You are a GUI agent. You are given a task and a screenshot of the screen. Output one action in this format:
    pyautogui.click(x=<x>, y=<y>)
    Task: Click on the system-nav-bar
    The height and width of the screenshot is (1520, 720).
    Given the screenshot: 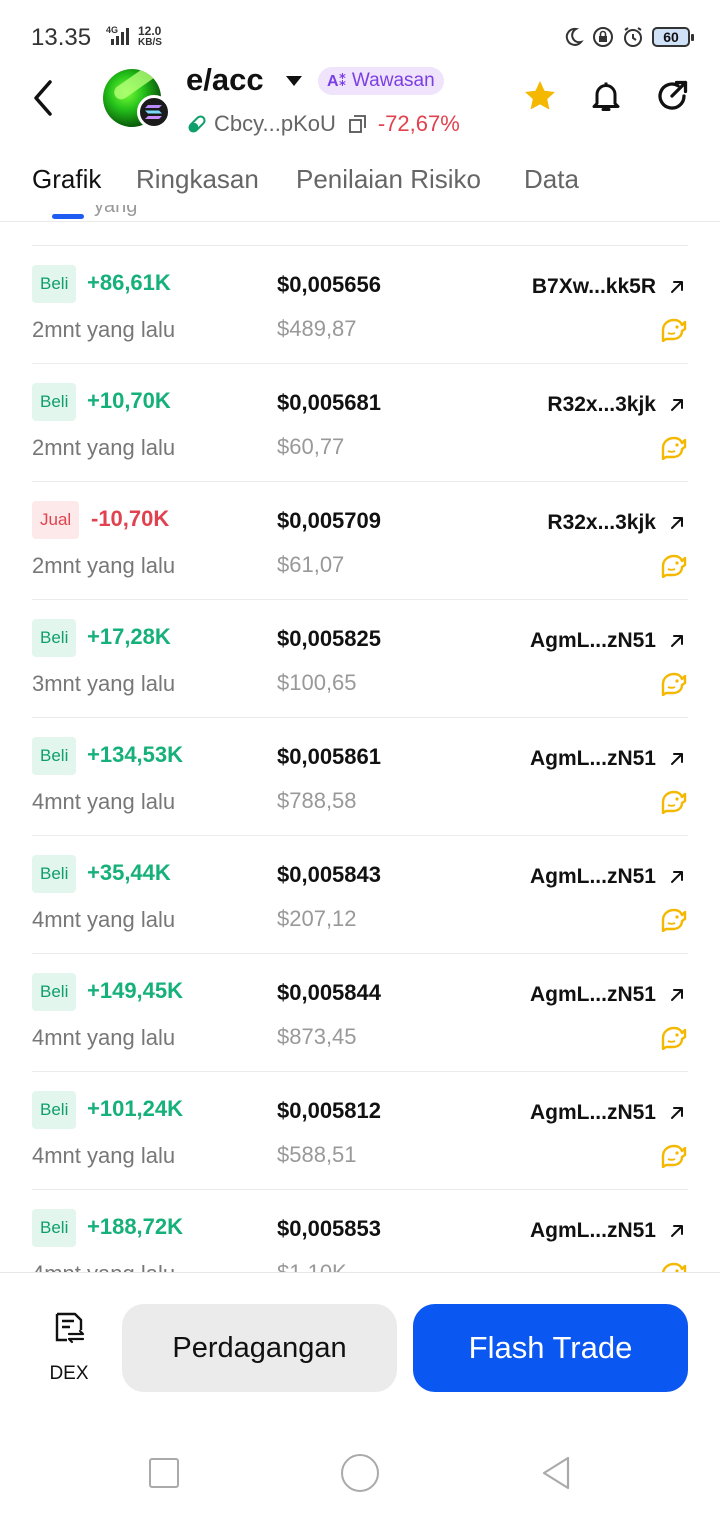 What is the action you would take?
    pyautogui.click(x=360, y=1461)
    